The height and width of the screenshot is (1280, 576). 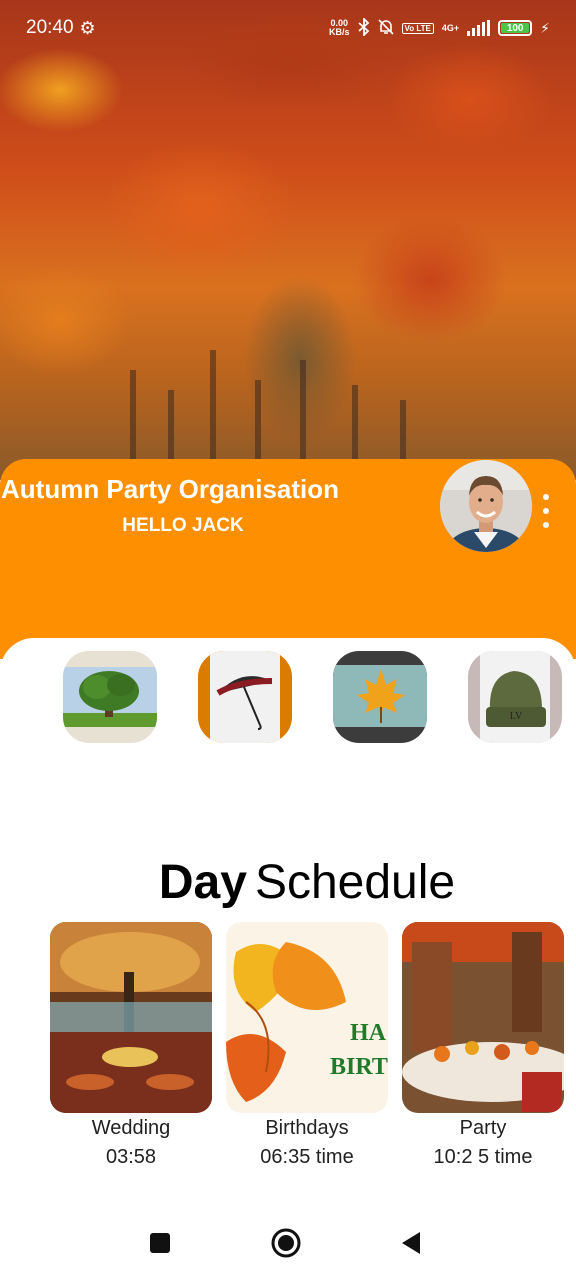 I want to click on card-name: Wedding, so click(x=131, y=1128).